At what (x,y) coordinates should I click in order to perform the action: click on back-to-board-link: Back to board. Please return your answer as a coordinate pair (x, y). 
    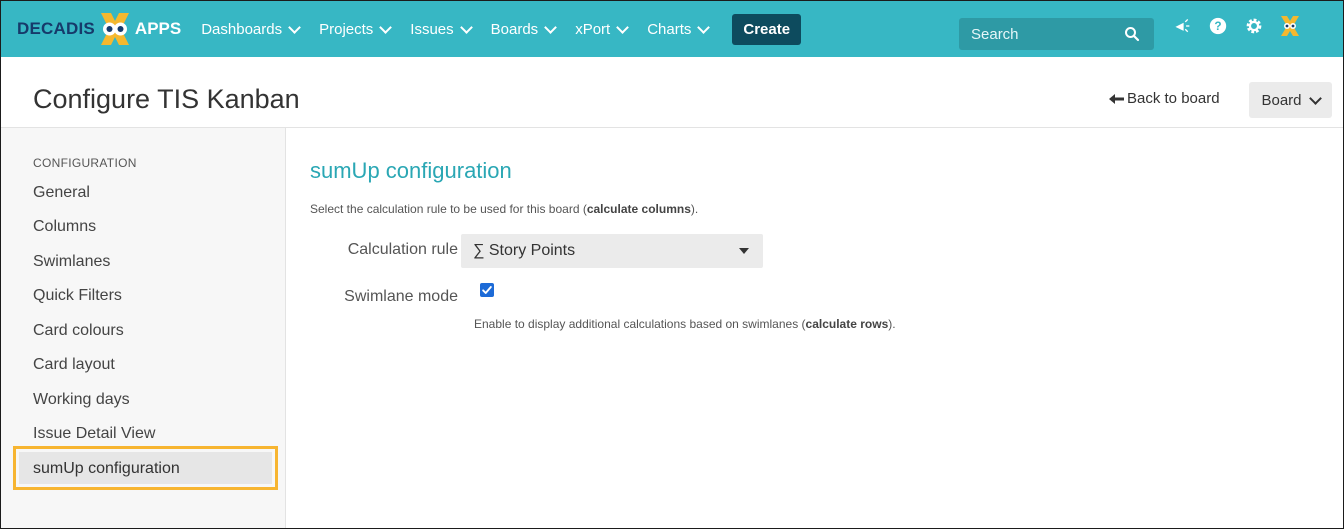
    Looking at the image, I should click on (1164, 98).